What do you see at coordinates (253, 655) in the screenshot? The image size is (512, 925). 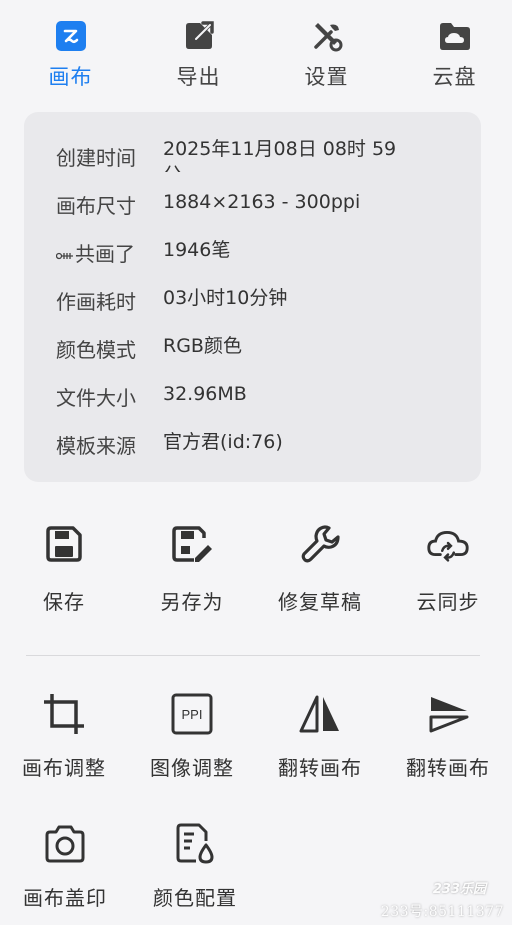 I see `divider` at bounding box center [253, 655].